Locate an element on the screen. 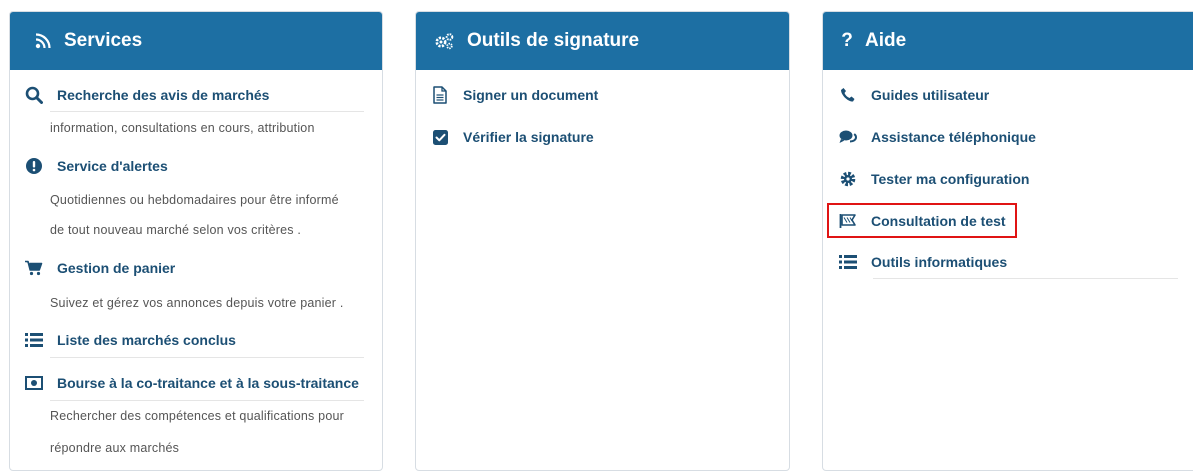  aide-item-assistance: Assistance téléphonique is located at coordinates (937, 137).